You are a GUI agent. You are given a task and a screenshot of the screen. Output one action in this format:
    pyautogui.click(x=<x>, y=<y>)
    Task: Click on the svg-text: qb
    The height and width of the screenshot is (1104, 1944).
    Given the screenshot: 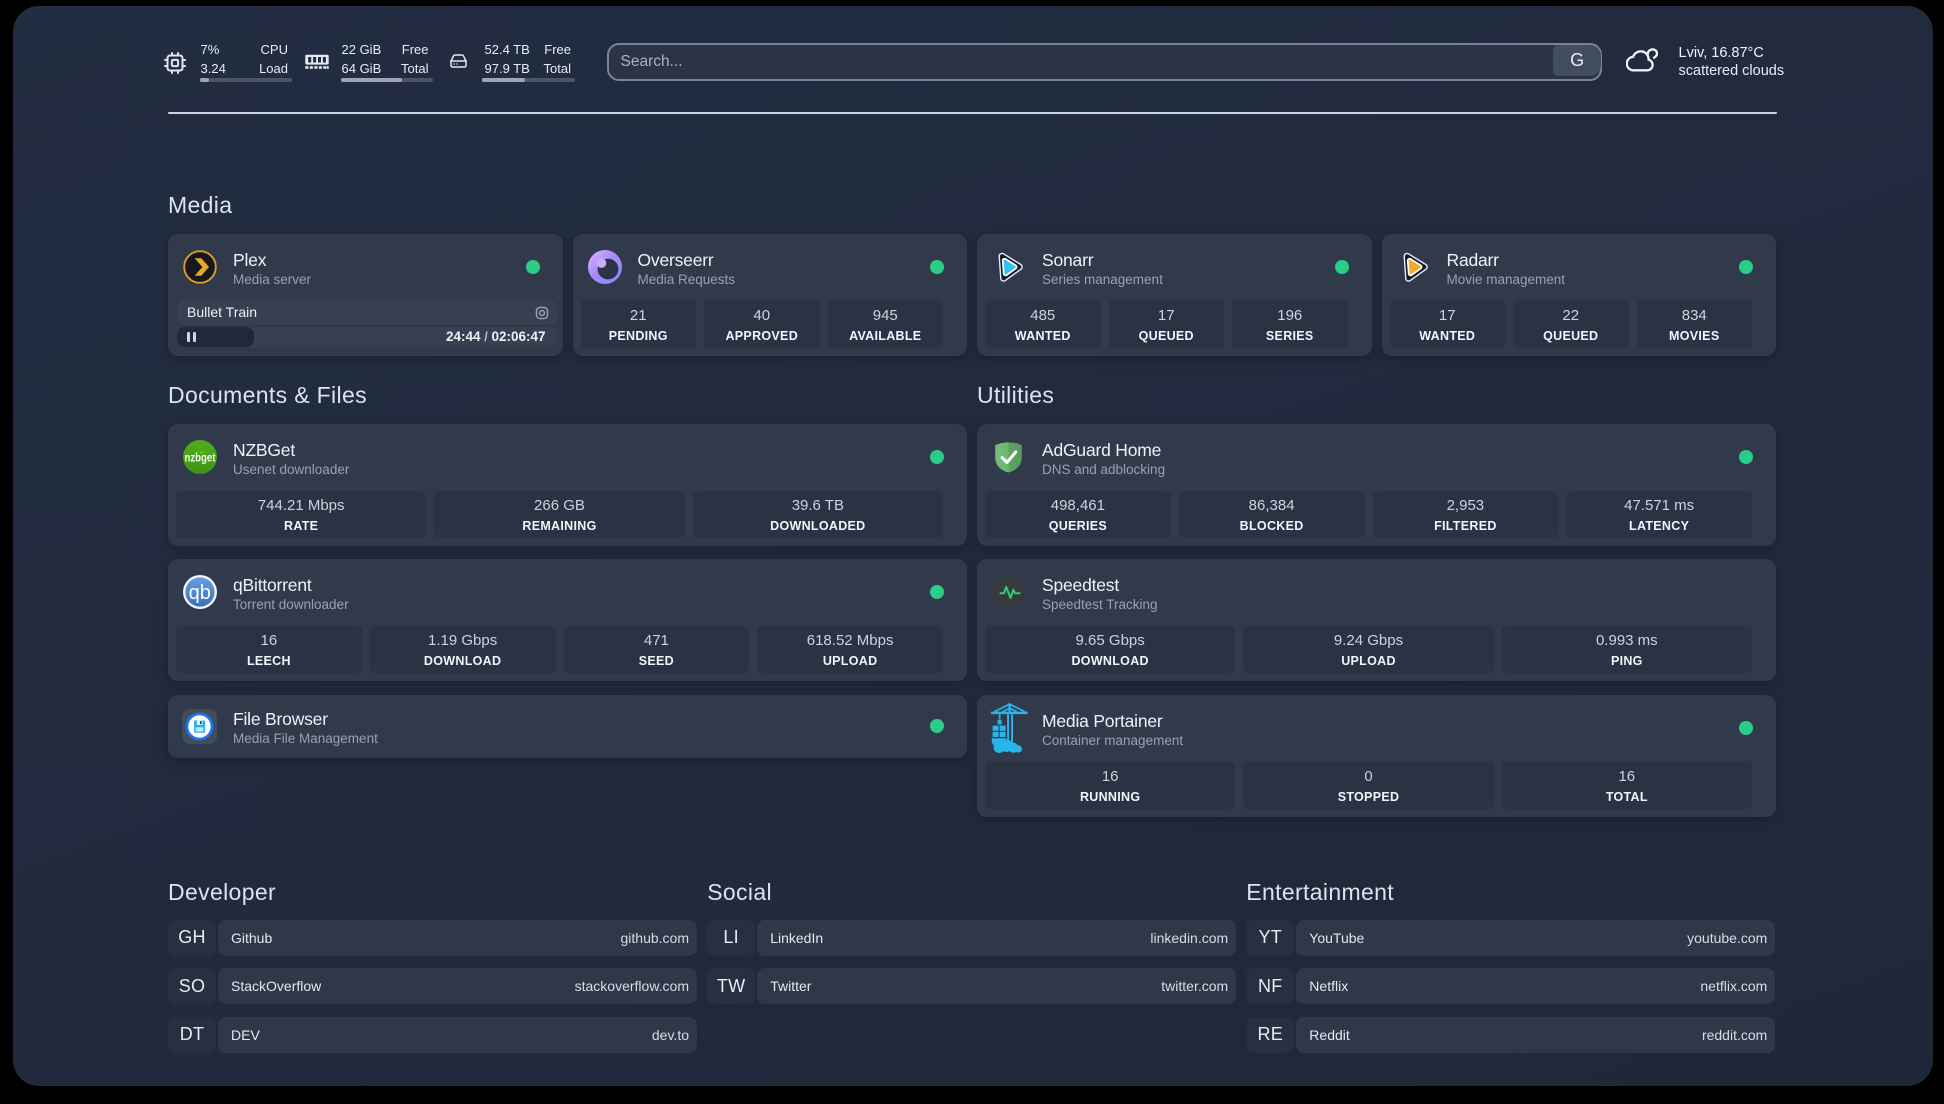 What is the action you would take?
    pyautogui.click(x=200, y=593)
    